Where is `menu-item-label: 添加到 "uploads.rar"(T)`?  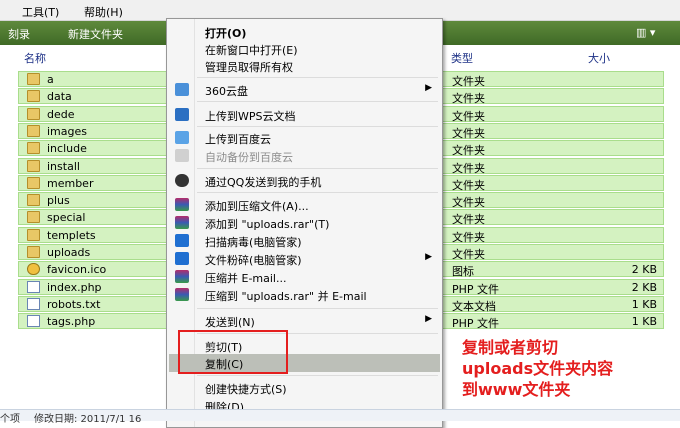
menu-item-label: 添加到 "uploads.rar"(T) is located at coordinates (267, 224).